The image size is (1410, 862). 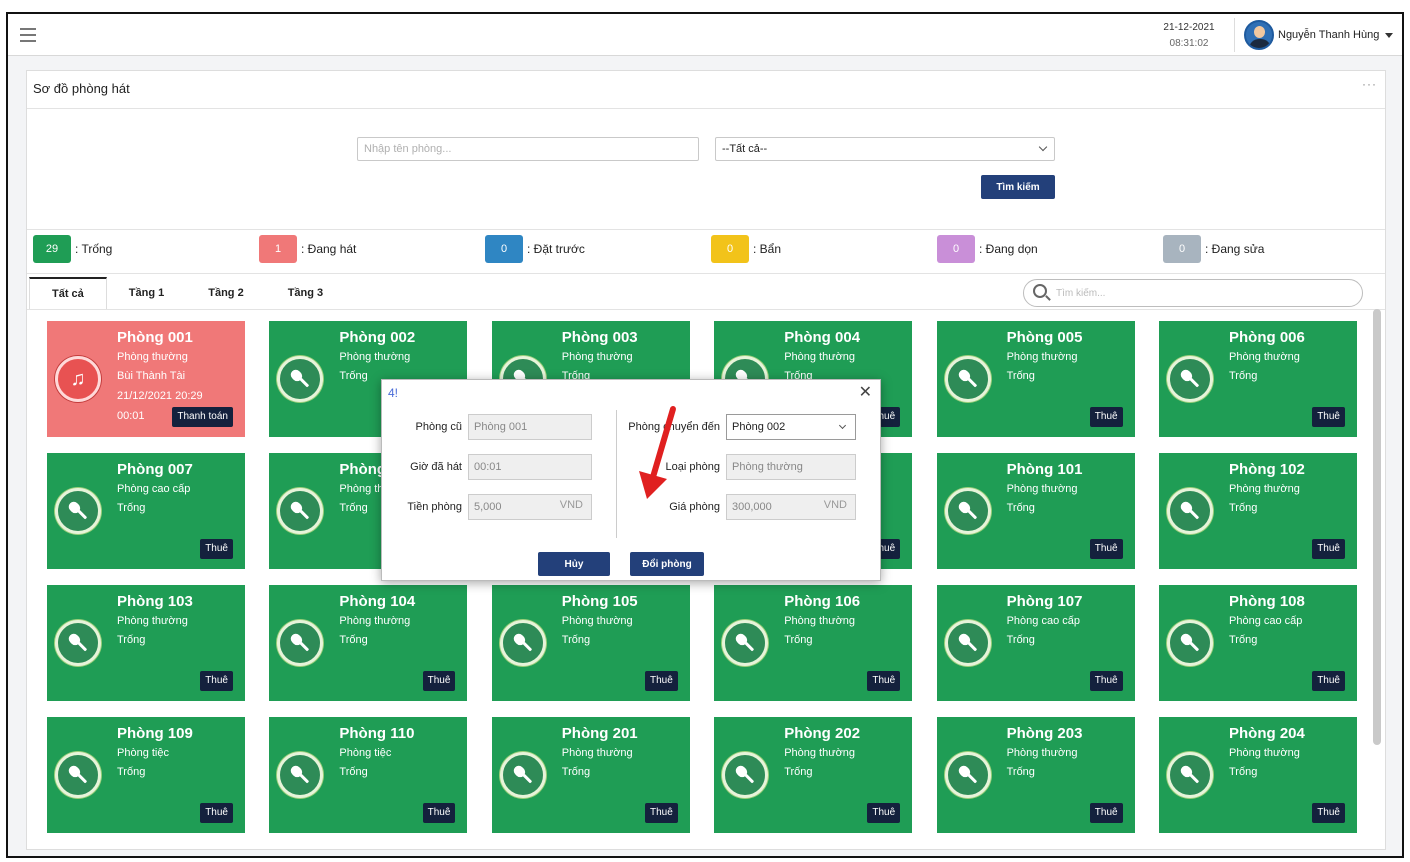 I want to click on room-card: Phòng 203 Phòng thường Trống Thuê, so click(x=1035, y=775).